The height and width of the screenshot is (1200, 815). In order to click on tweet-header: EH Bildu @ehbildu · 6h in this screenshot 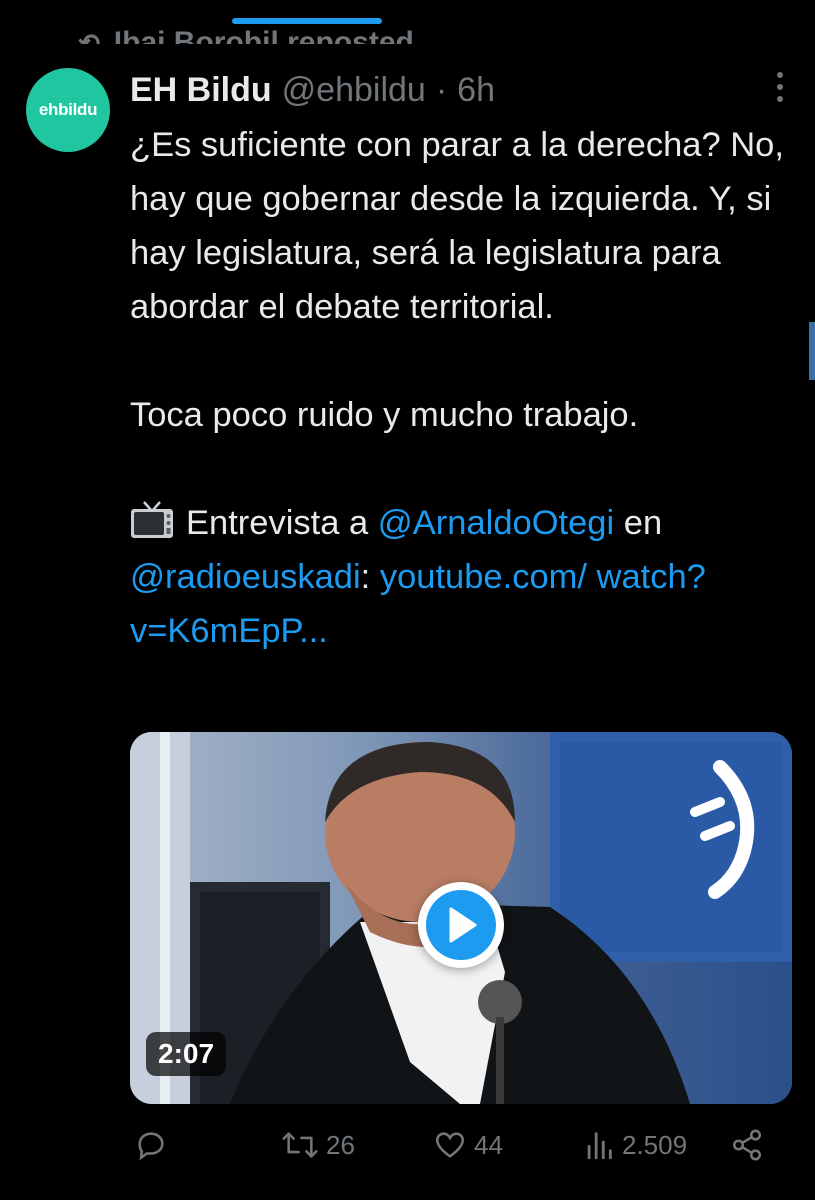, I will do `click(312, 90)`.